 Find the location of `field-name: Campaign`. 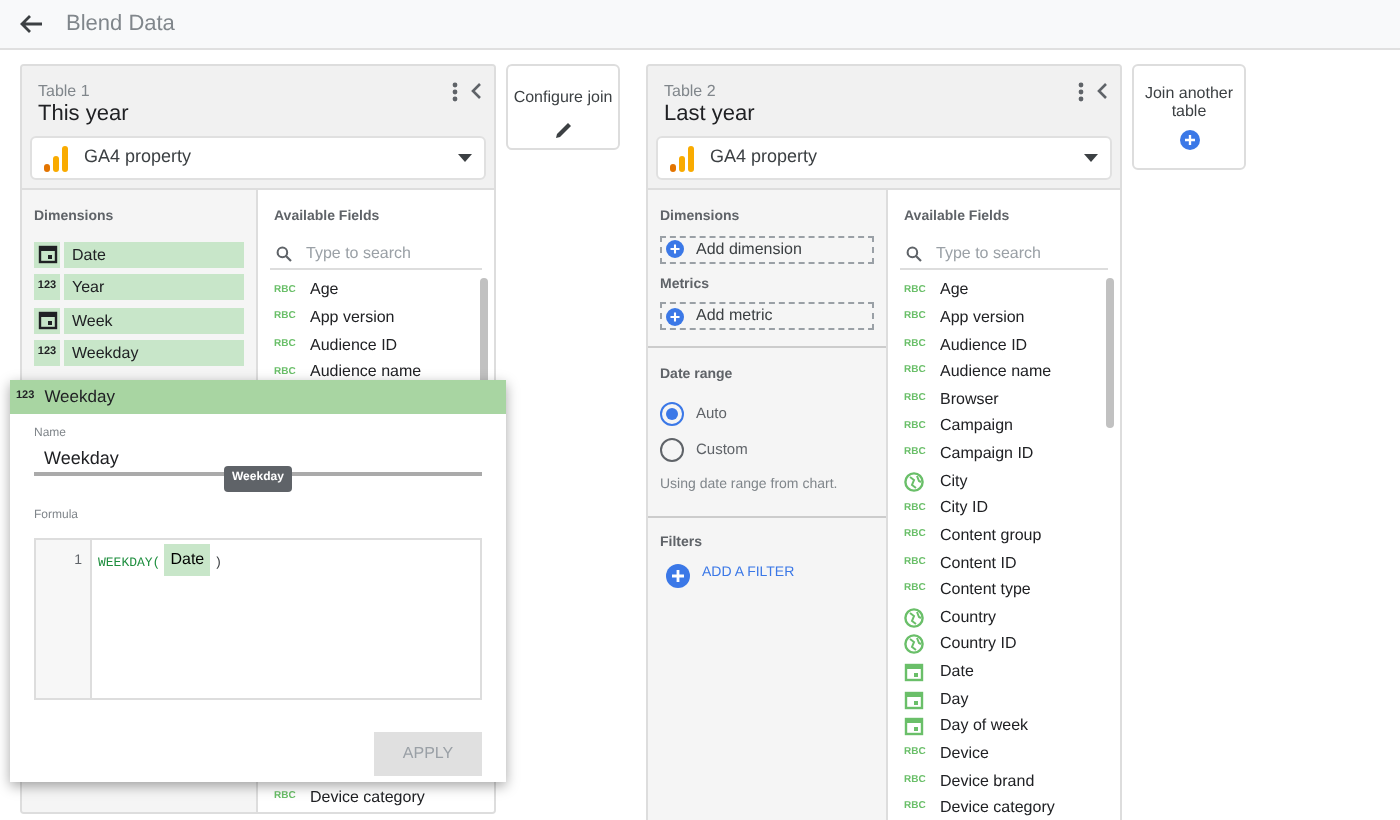

field-name: Campaign is located at coordinates (976, 426).